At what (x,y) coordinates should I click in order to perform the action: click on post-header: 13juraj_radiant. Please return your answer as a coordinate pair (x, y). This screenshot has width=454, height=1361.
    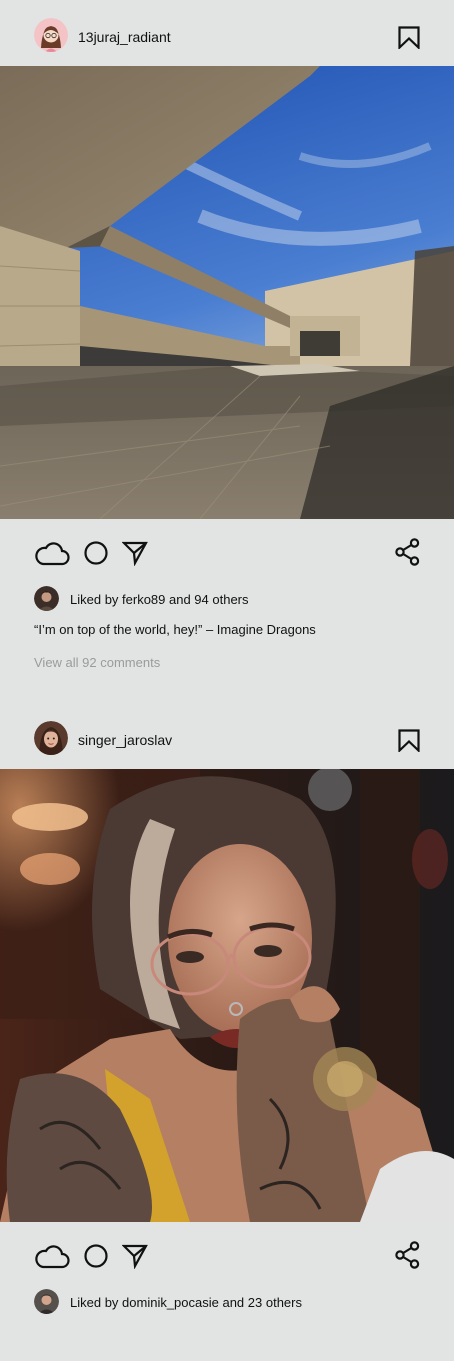
    Looking at the image, I should click on (227, 33).